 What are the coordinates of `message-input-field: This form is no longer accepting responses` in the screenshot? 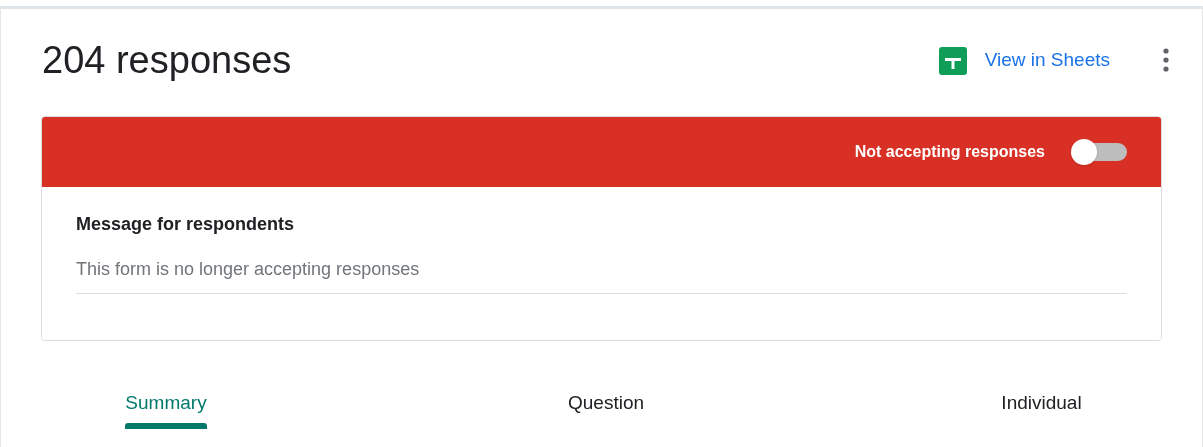 It's located at (601, 275).